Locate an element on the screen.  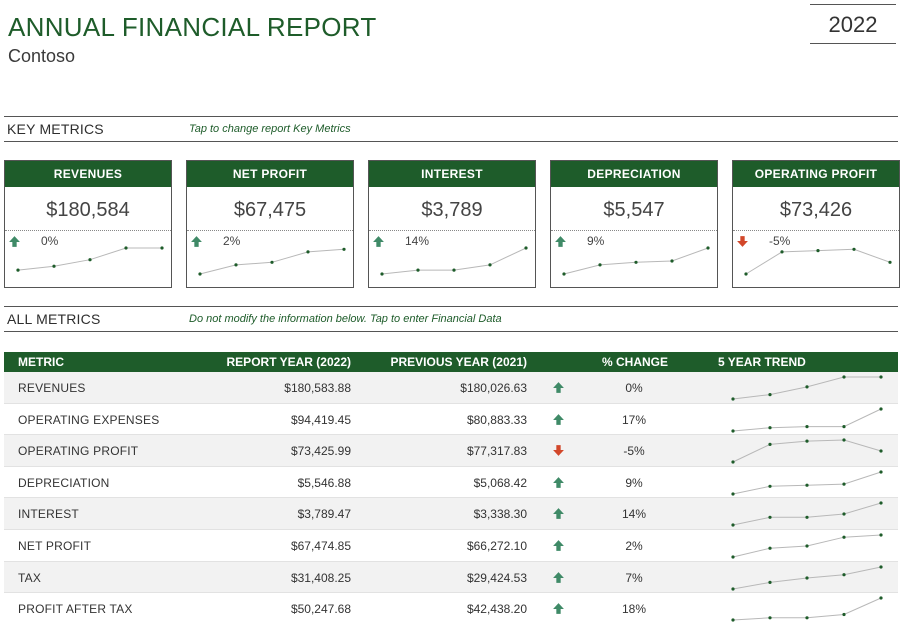
card-label: REVENUES is located at coordinates (88, 174).